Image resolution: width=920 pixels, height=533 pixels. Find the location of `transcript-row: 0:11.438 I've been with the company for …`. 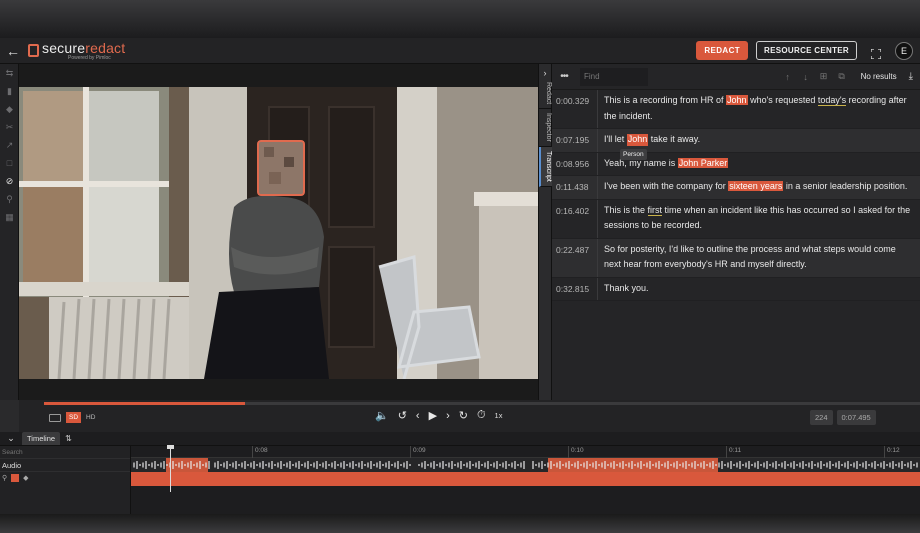

transcript-row: 0:11.438 I've been with the company for … is located at coordinates (736, 188).